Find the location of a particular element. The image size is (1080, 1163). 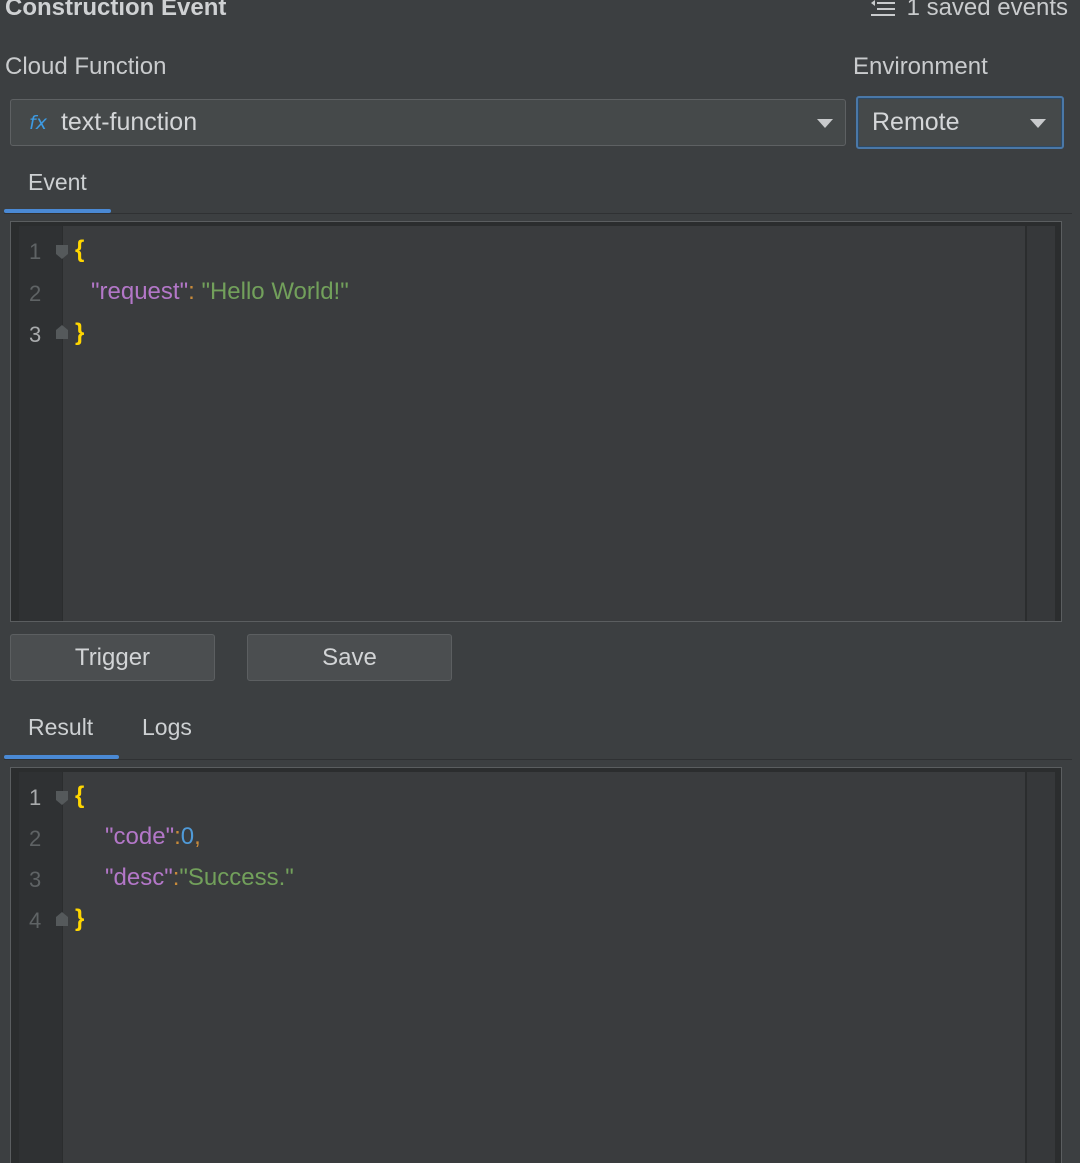

cloud-function-select: fx text-function is located at coordinates (428, 122).